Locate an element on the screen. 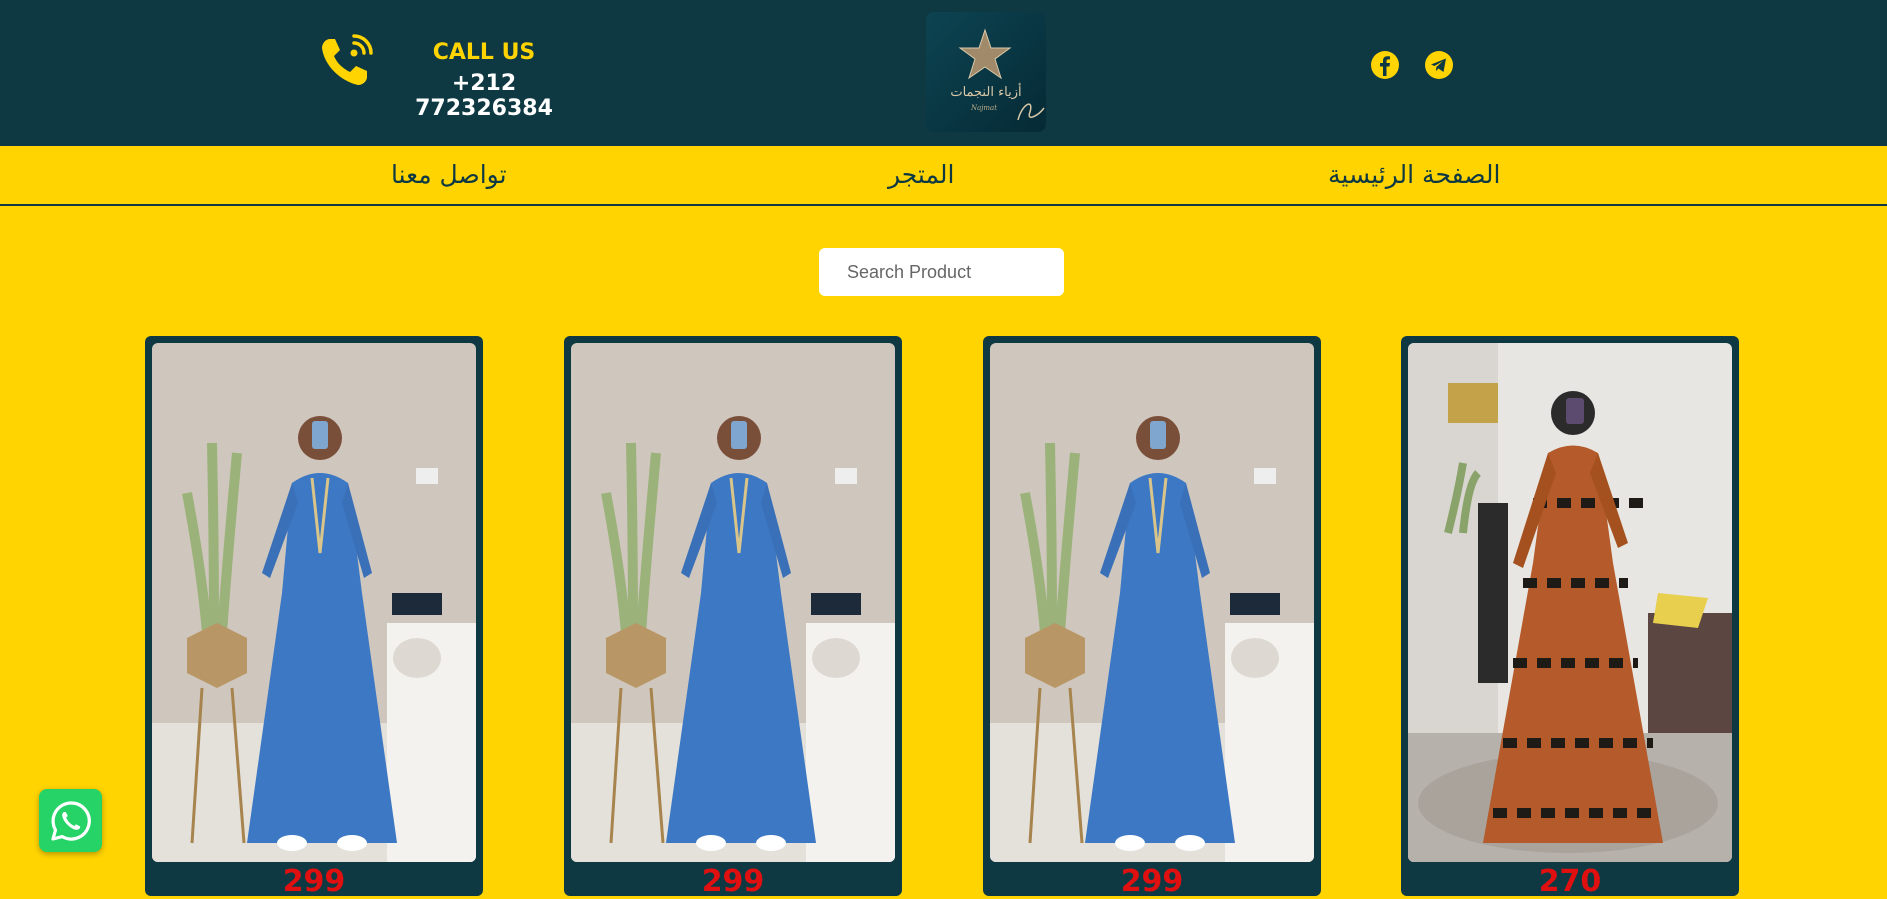  whatsapp-icon is located at coordinates (71, 821).